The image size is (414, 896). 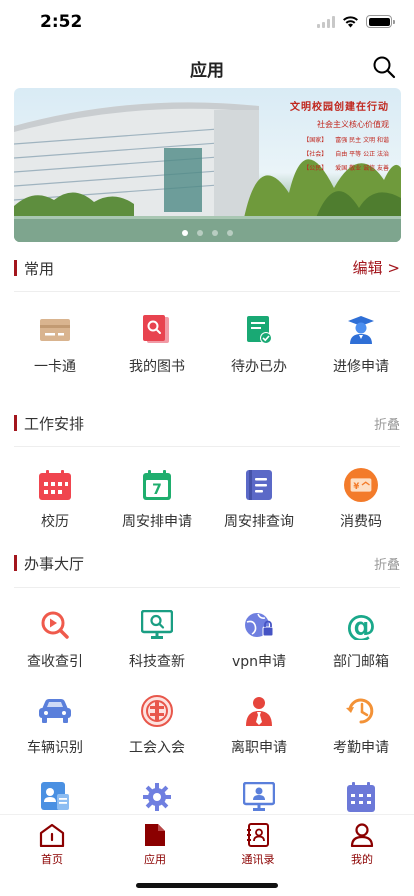 I want to click on app-label: 我的图书, so click(x=157, y=367).